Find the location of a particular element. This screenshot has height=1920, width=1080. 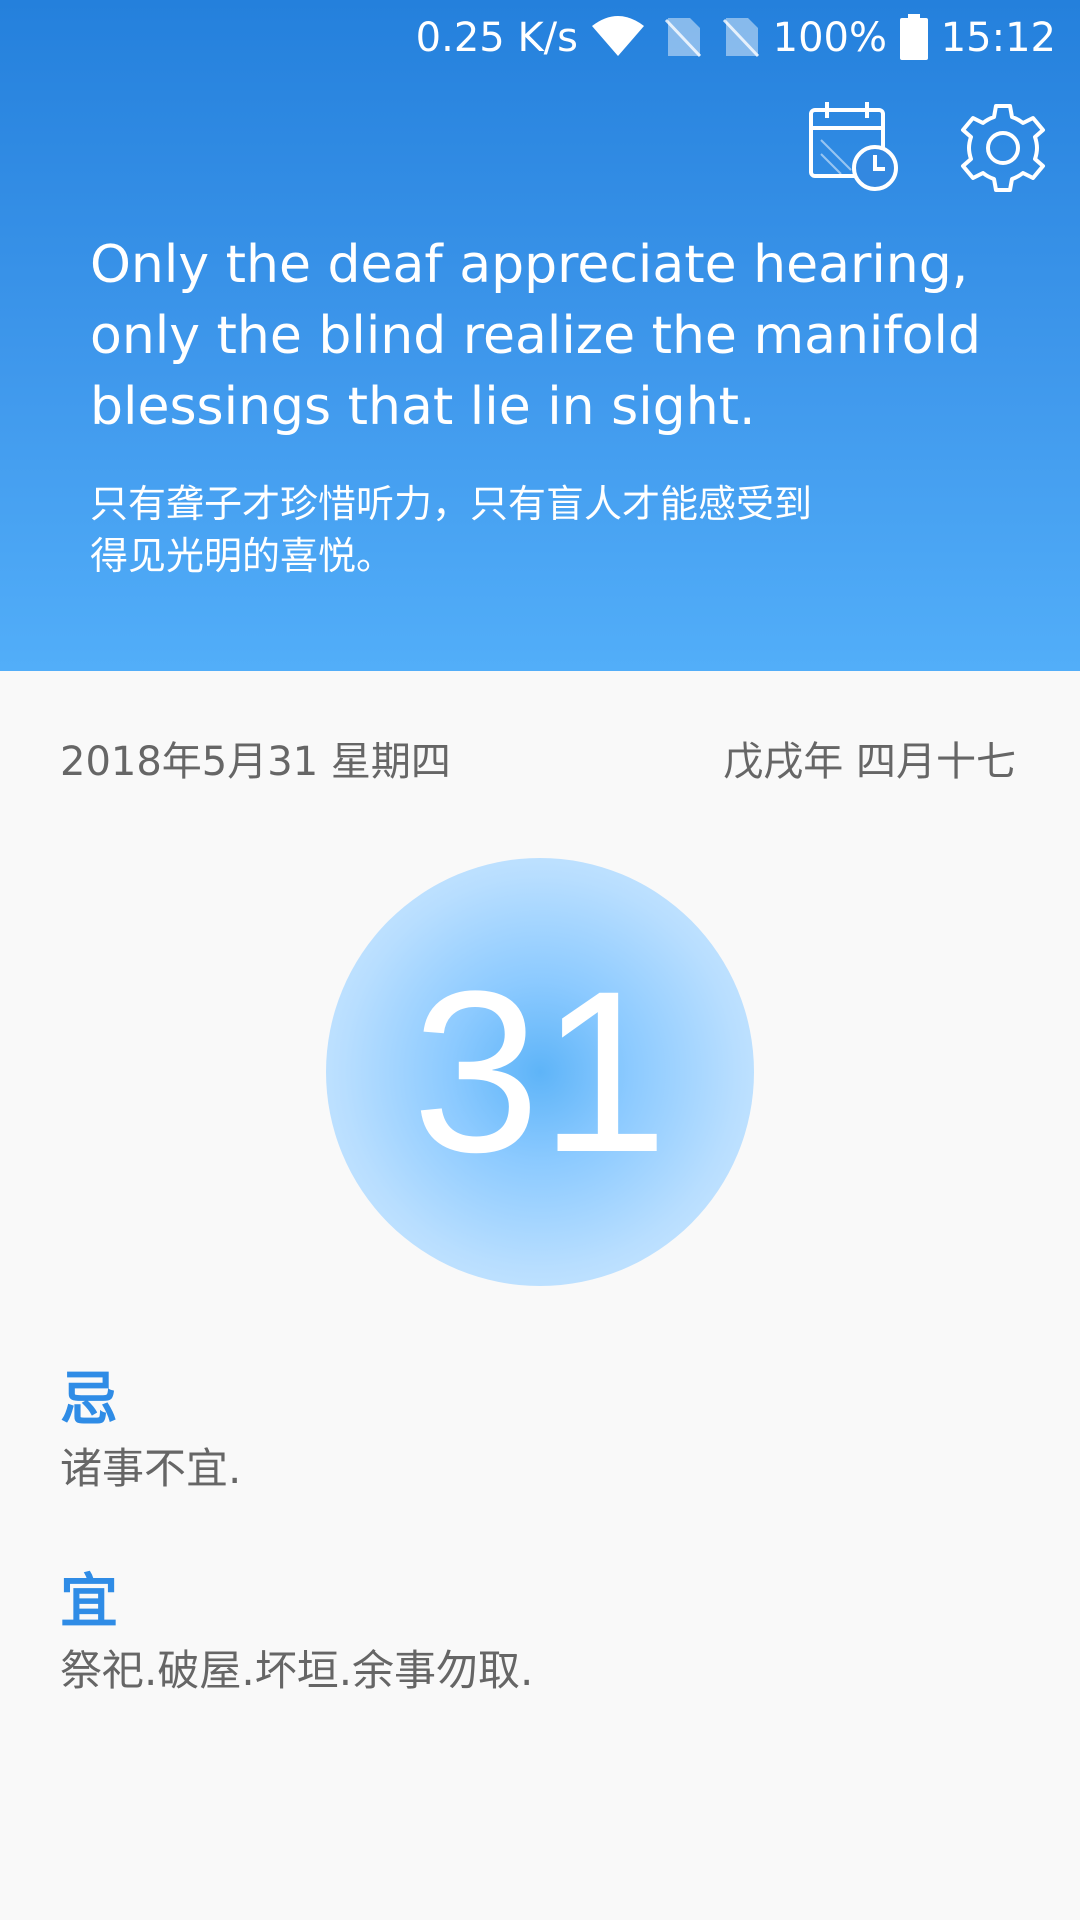

calendar-clock-icon is located at coordinates (853, 146).